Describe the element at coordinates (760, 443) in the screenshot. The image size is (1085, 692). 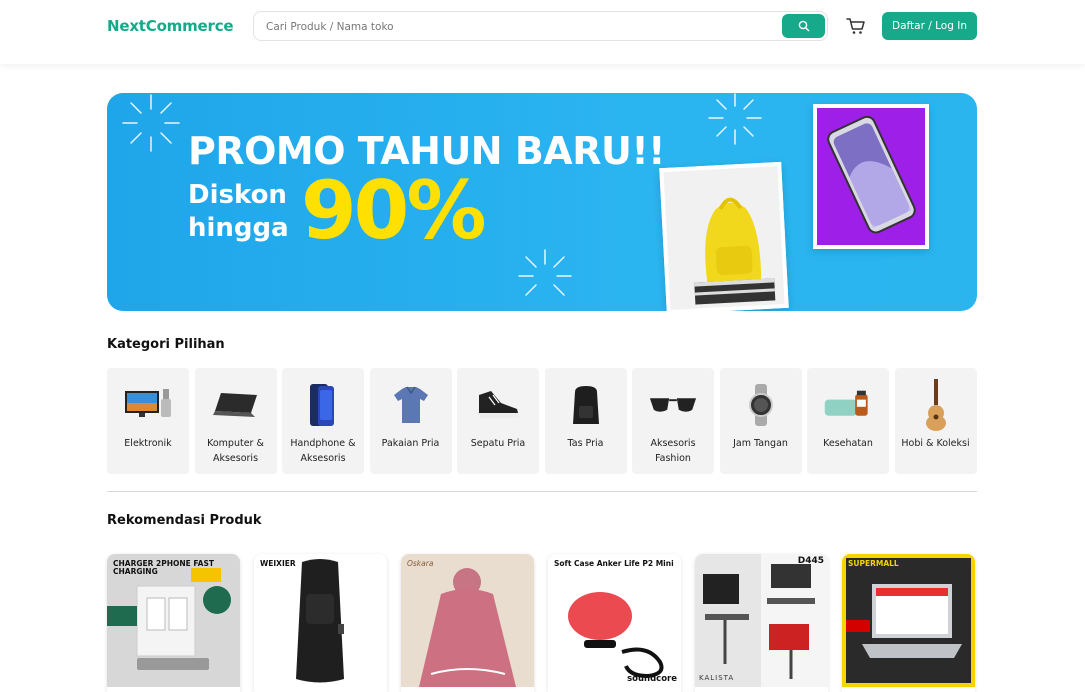
I see `category-label: Jam Tangan` at that location.